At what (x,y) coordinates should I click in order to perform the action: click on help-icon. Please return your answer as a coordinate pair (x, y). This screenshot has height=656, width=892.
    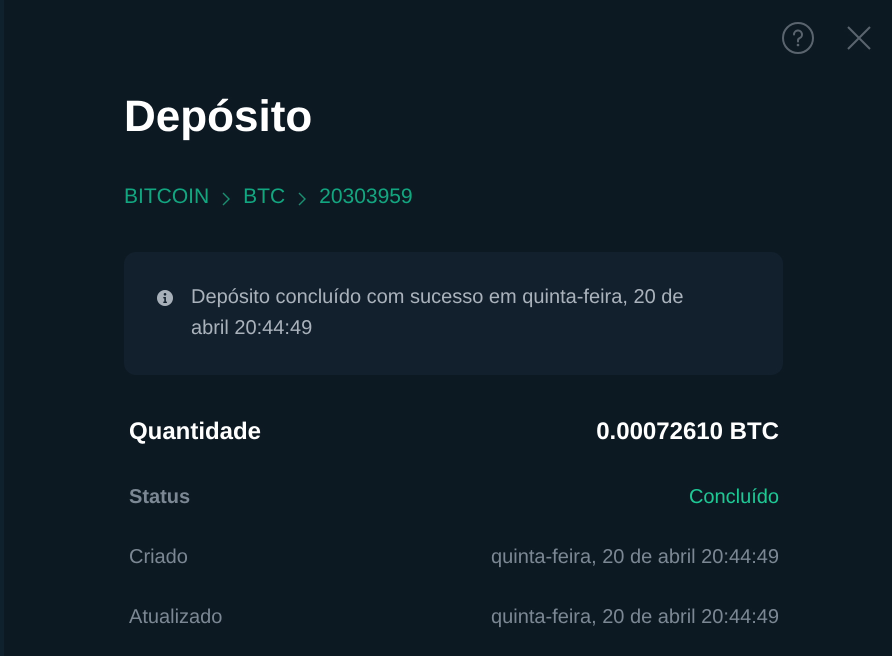
    Looking at the image, I should click on (798, 38).